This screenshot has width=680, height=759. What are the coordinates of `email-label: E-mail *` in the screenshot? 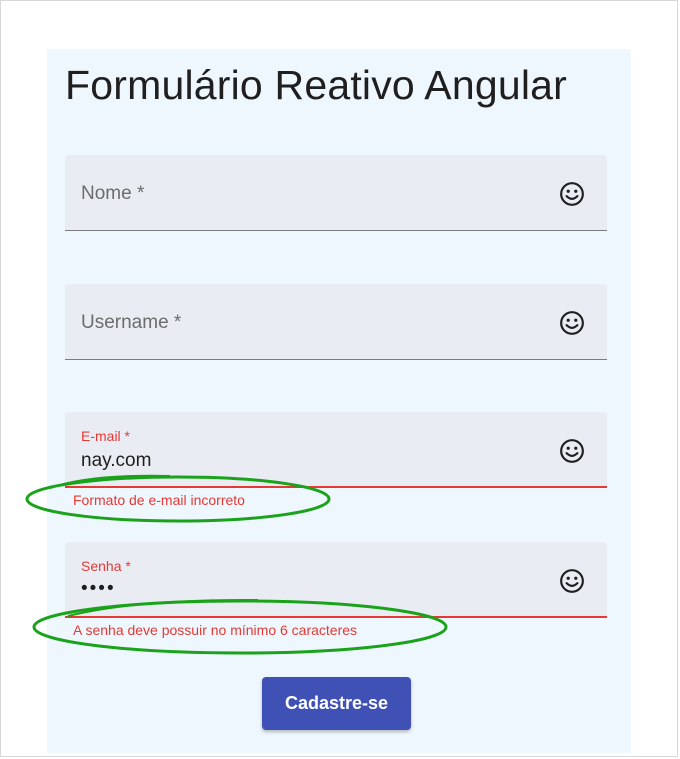 It's located at (106, 436).